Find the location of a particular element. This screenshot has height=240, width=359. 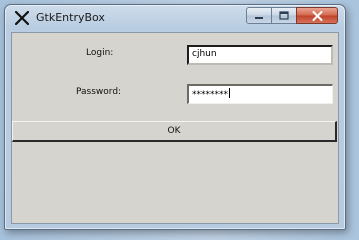

window-title: GtkEntryBox is located at coordinates (70, 17).